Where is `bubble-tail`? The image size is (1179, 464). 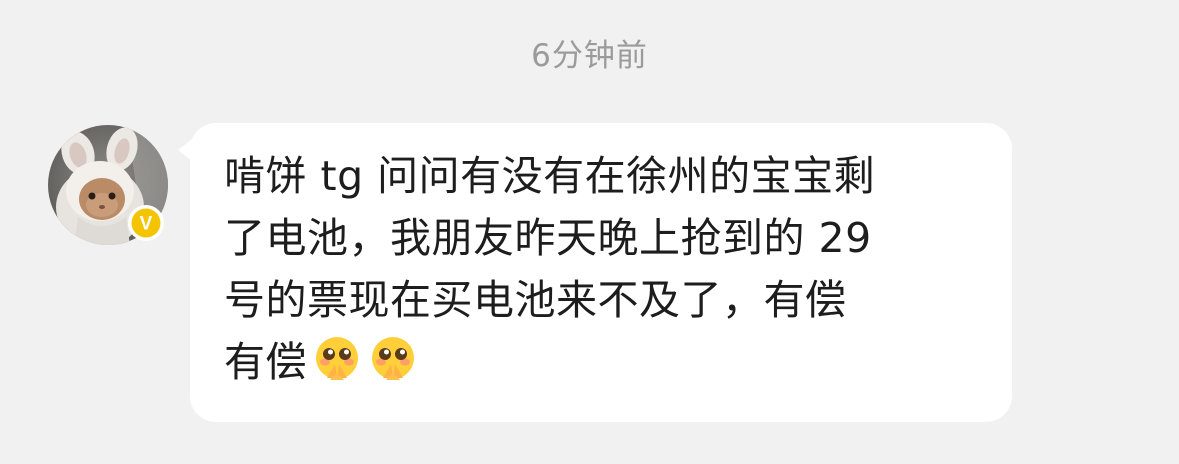
bubble-tail is located at coordinates (185, 150).